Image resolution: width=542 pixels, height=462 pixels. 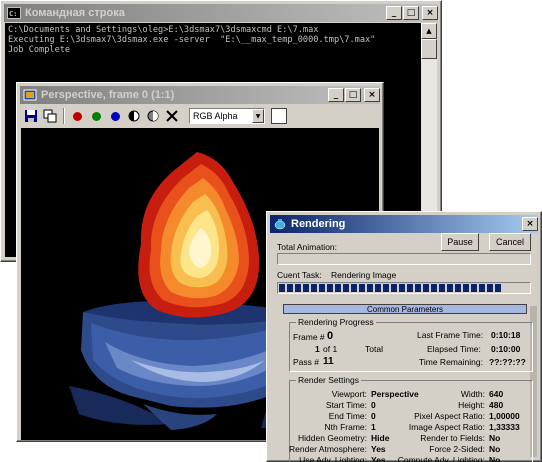 I want to click on pause-button: Pause, so click(x=460, y=242).